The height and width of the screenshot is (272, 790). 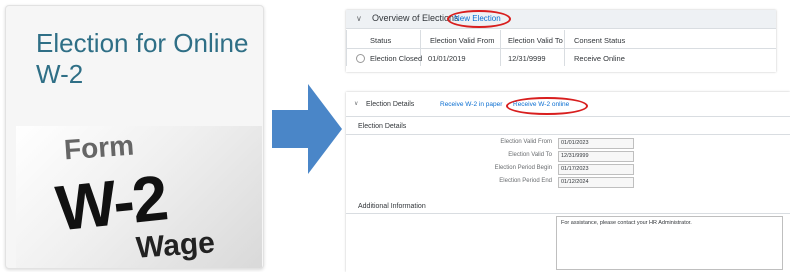 What do you see at coordinates (596, 169) in the screenshot?
I see `period-begin-field: 01/17/2023` at bounding box center [596, 169].